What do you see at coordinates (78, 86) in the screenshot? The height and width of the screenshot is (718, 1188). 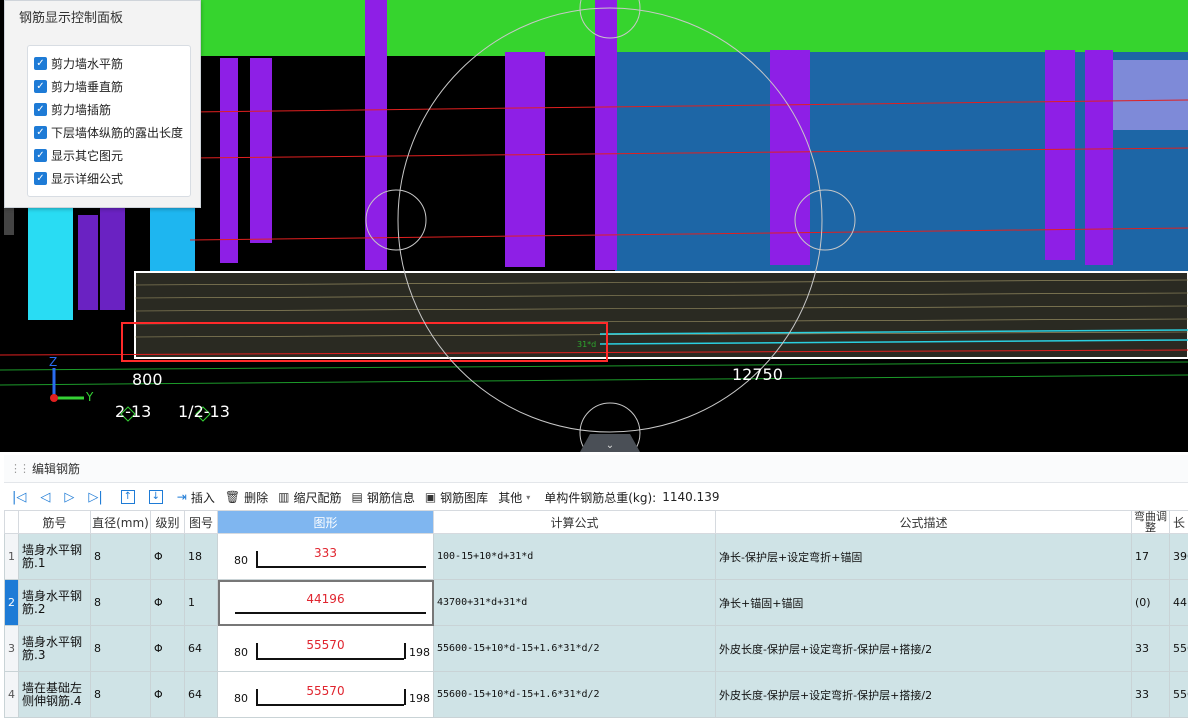 I see `option-wall-vertical-rebar: ✓剪力墙垂直筋` at bounding box center [78, 86].